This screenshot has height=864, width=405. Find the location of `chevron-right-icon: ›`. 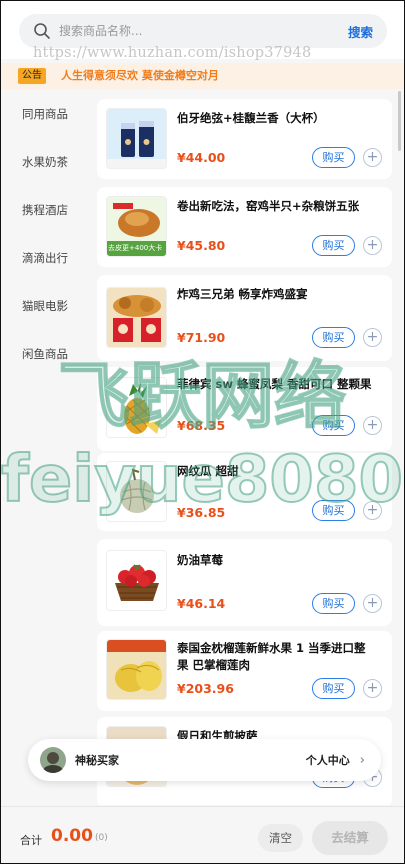

chevron-right-icon: › is located at coordinates (362, 760).